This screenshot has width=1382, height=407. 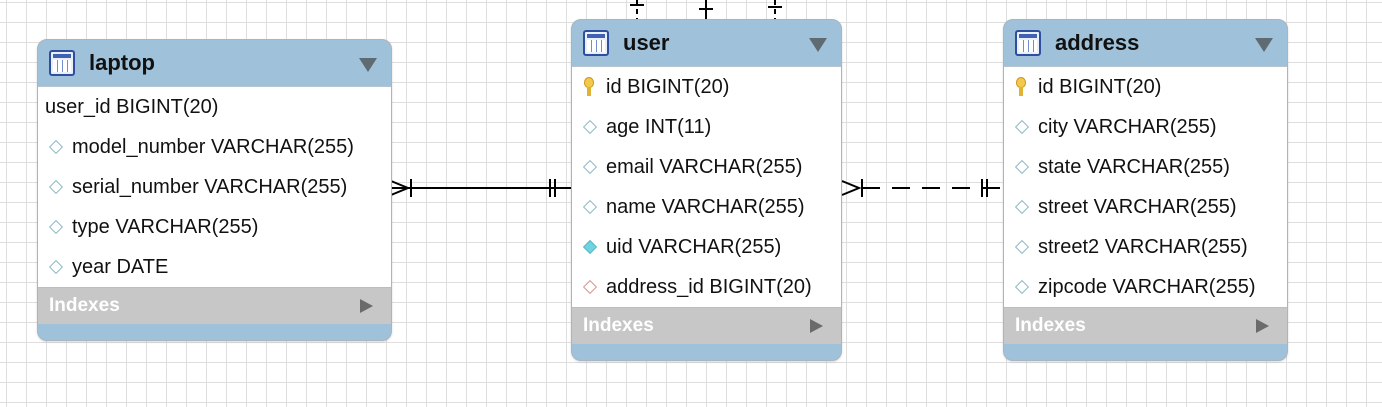 I want to click on field-label: model_number VARCHAR(255), so click(x=213, y=146).